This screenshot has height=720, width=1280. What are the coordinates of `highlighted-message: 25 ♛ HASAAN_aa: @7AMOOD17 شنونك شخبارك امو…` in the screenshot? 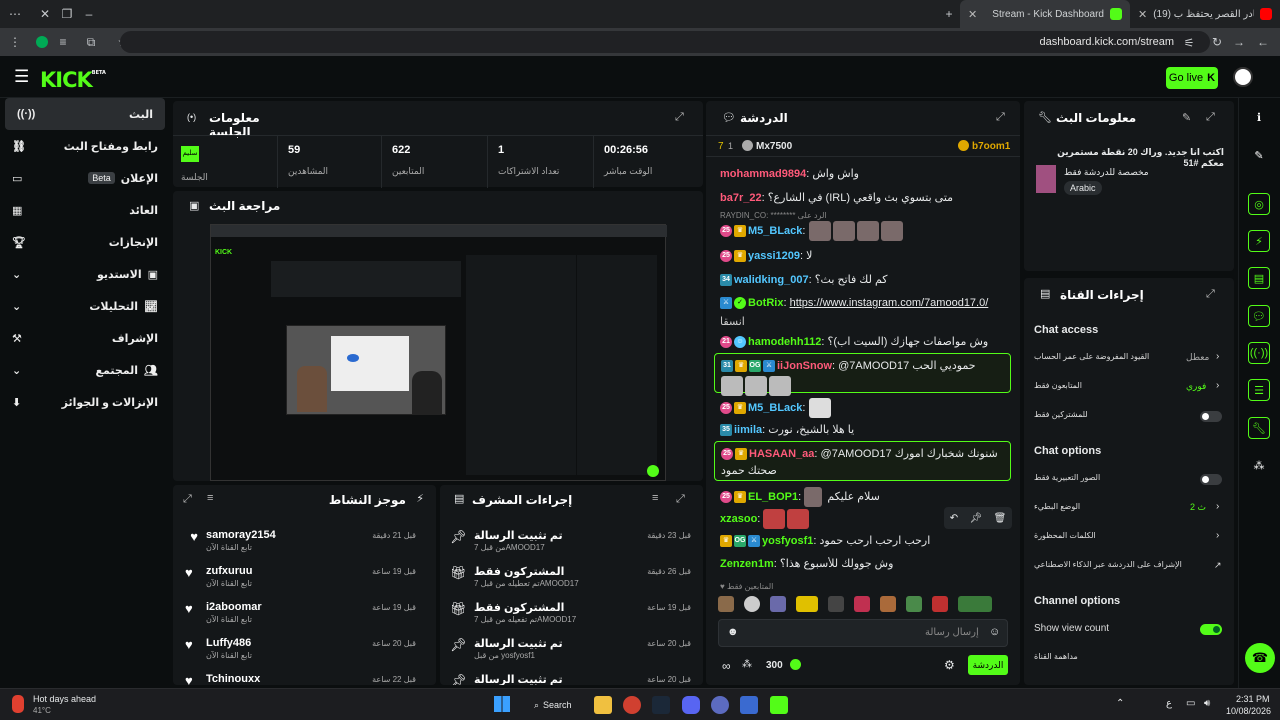 It's located at (862, 461).